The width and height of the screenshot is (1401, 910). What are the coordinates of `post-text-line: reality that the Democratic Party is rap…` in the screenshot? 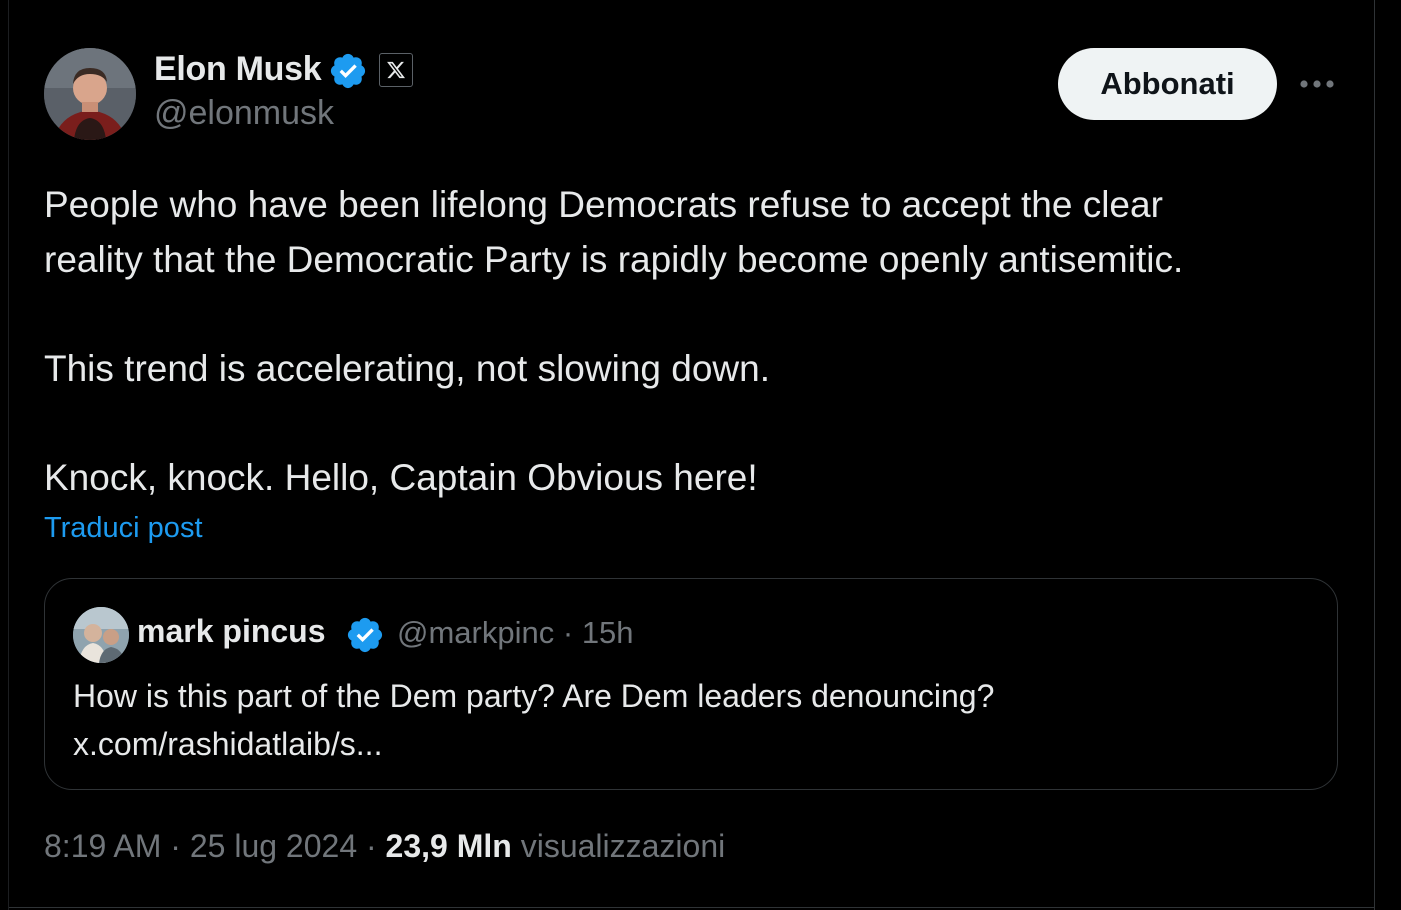 It's located at (614, 259).